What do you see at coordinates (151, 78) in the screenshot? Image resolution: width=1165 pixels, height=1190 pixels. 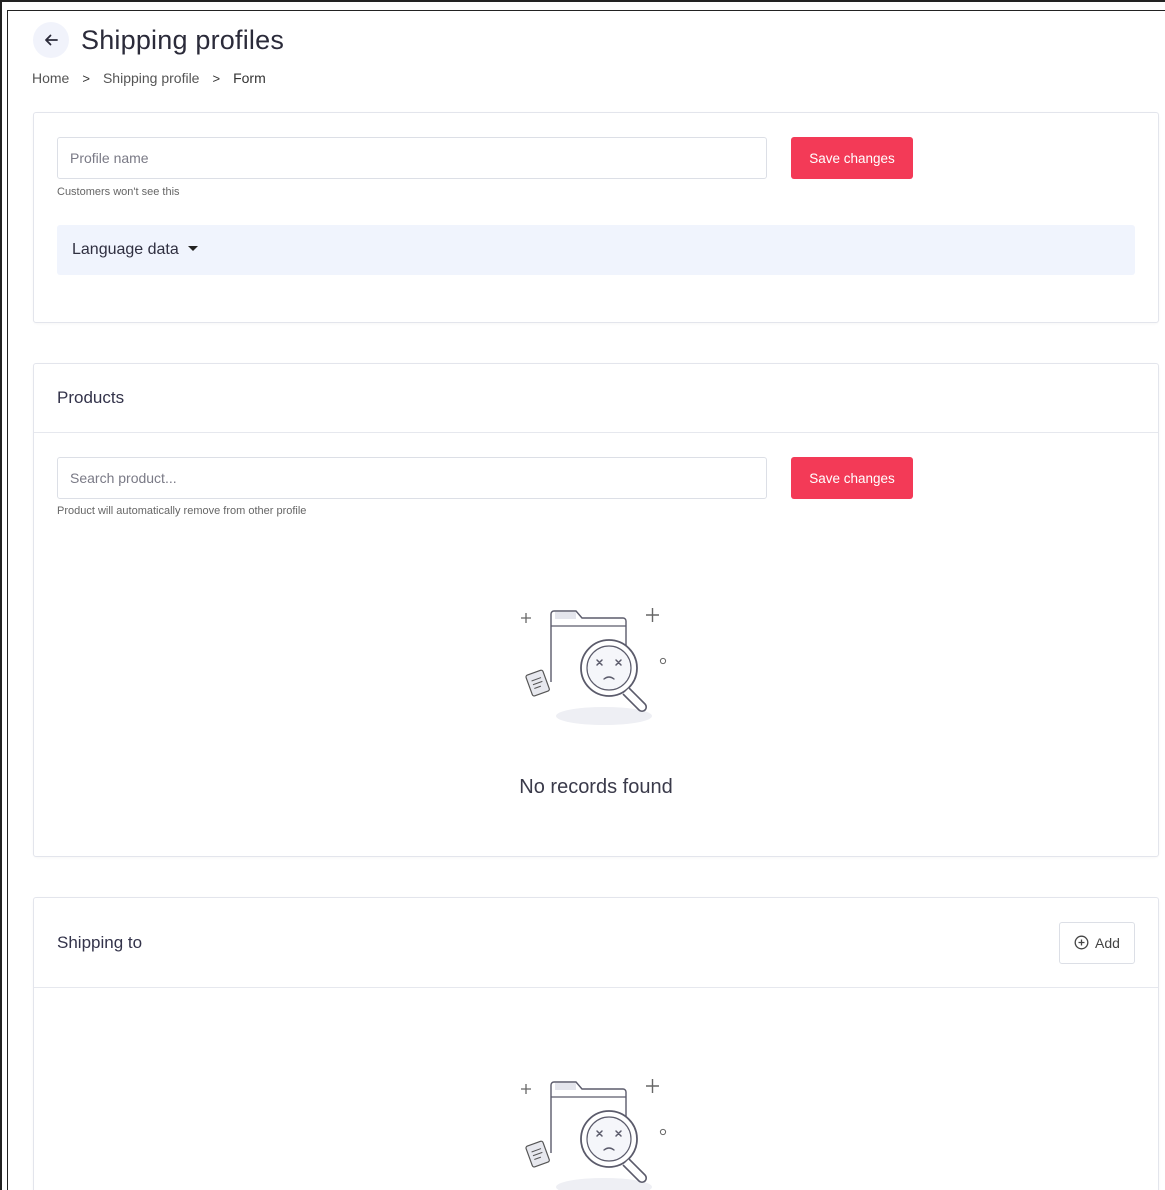 I see `breadcrumb-shipping-profile: Shipping profile` at bounding box center [151, 78].